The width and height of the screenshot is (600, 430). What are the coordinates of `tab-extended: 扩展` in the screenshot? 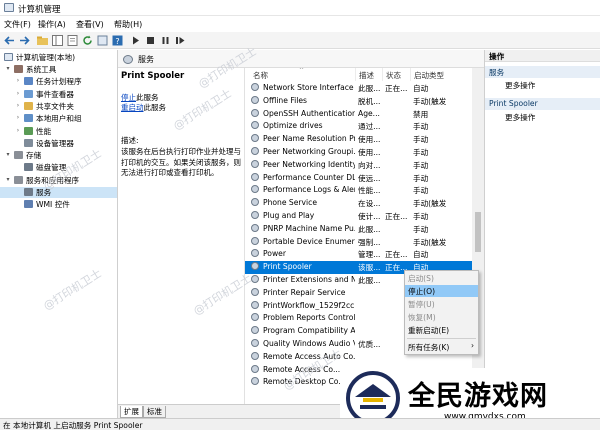 It's located at (131, 412).